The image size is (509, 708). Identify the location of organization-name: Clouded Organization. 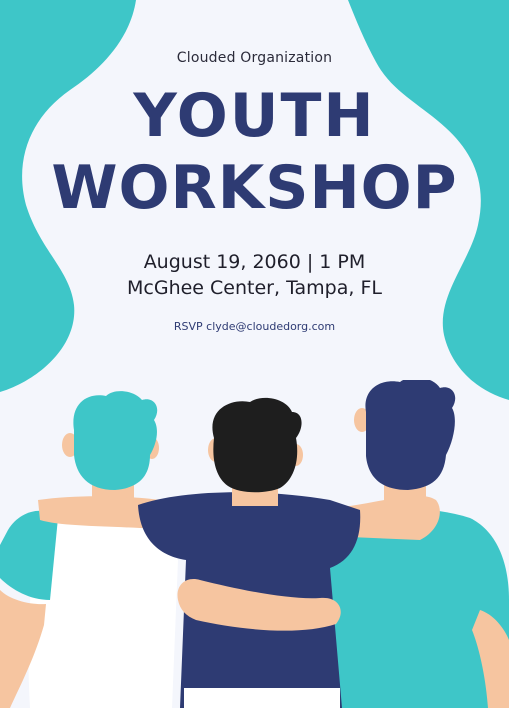
(254, 58).